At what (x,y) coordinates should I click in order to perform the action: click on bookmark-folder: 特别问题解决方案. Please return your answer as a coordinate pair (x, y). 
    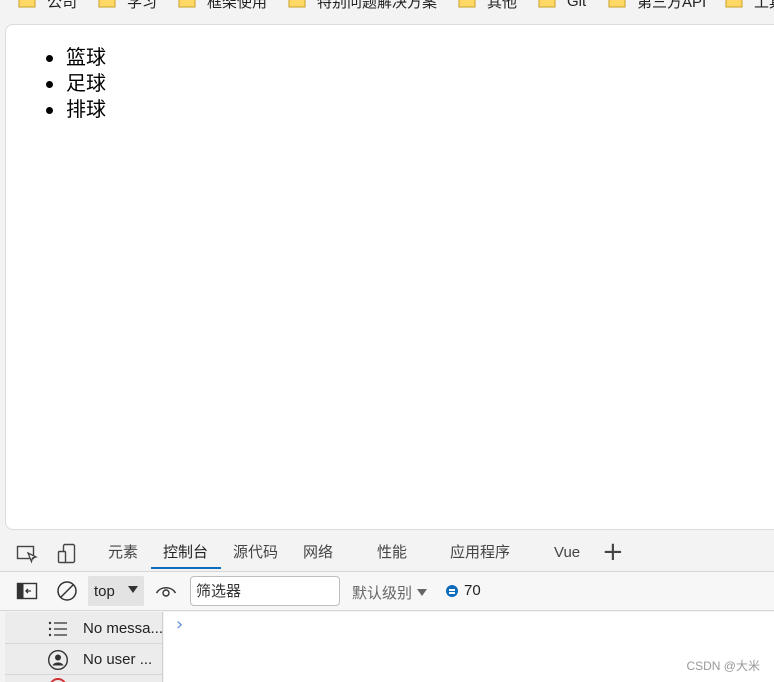
    Looking at the image, I should click on (362, 5).